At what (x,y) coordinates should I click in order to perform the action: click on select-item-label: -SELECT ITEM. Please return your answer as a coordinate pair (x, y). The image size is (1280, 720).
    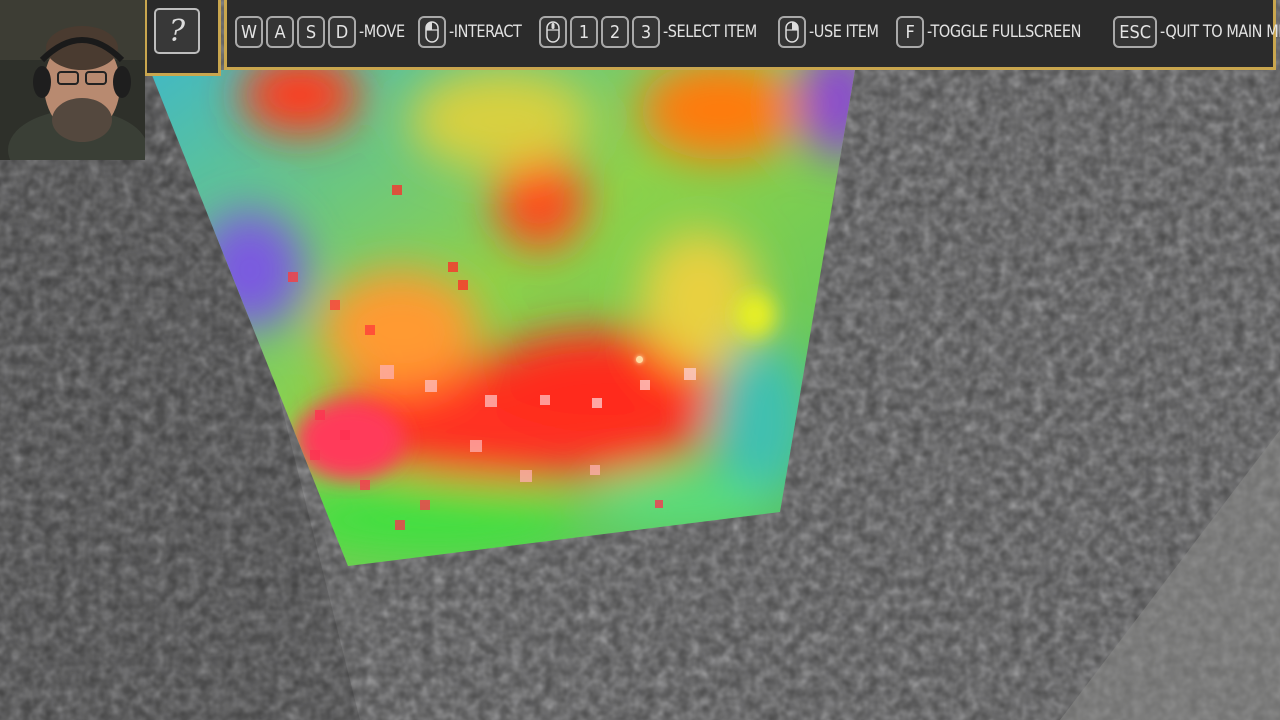
    Looking at the image, I should click on (709, 32).